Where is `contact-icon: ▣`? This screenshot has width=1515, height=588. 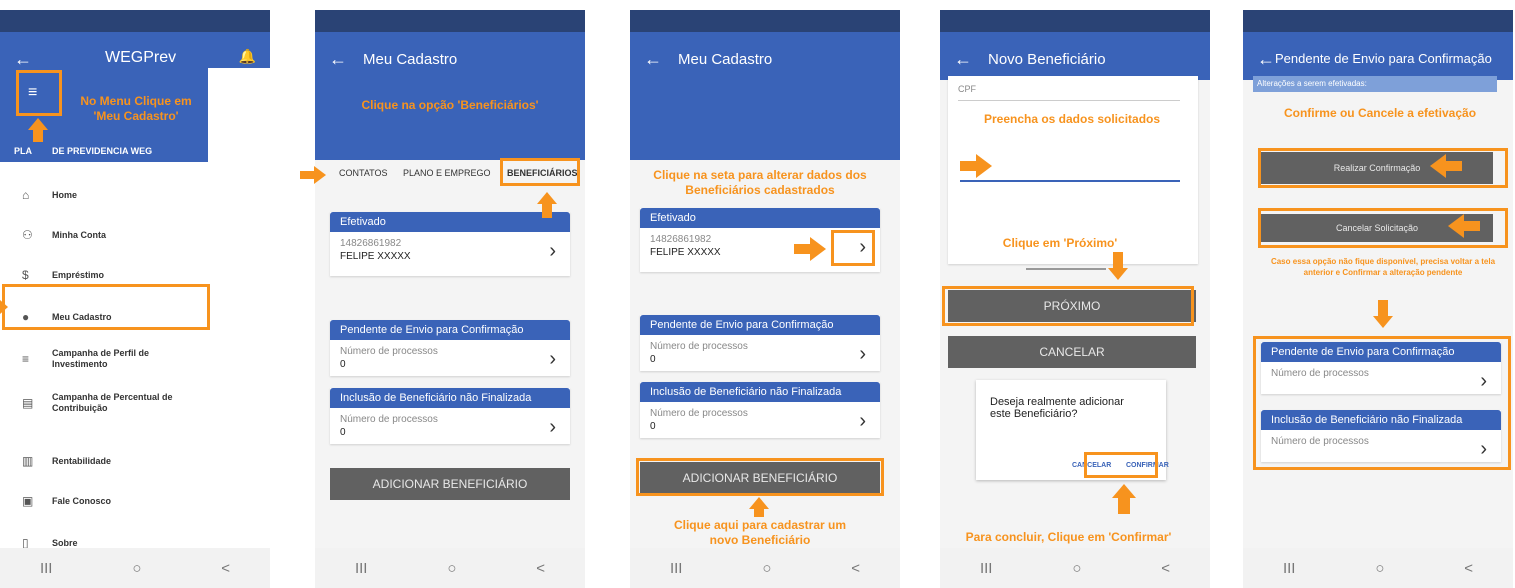
contact-icon: ▣ is located at coordinates (28, 501).